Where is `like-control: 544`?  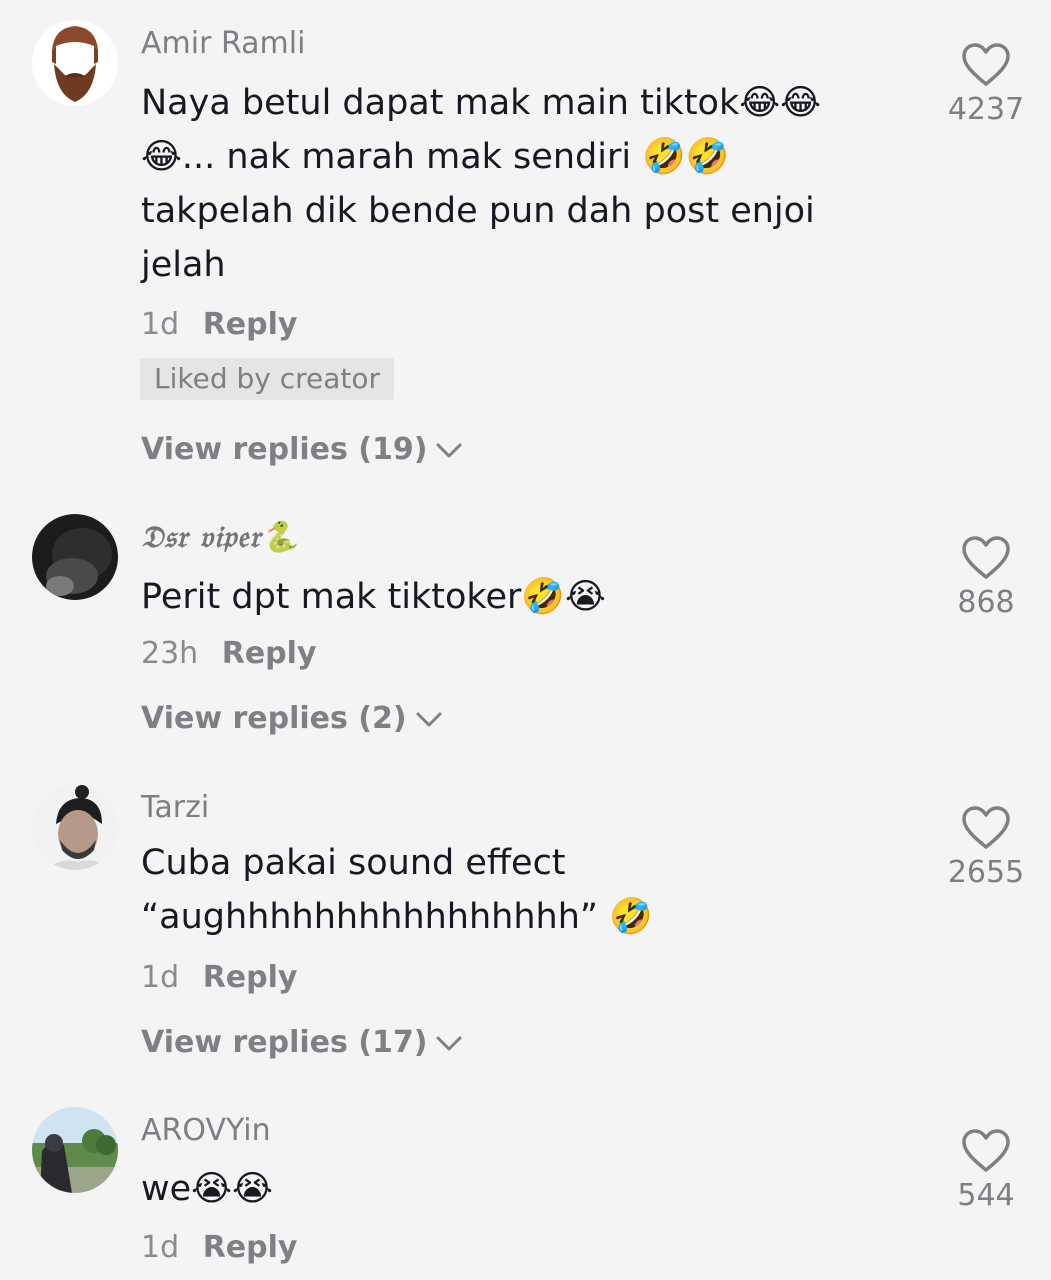 like-control: 544 is located at coordinates (986, 1170).